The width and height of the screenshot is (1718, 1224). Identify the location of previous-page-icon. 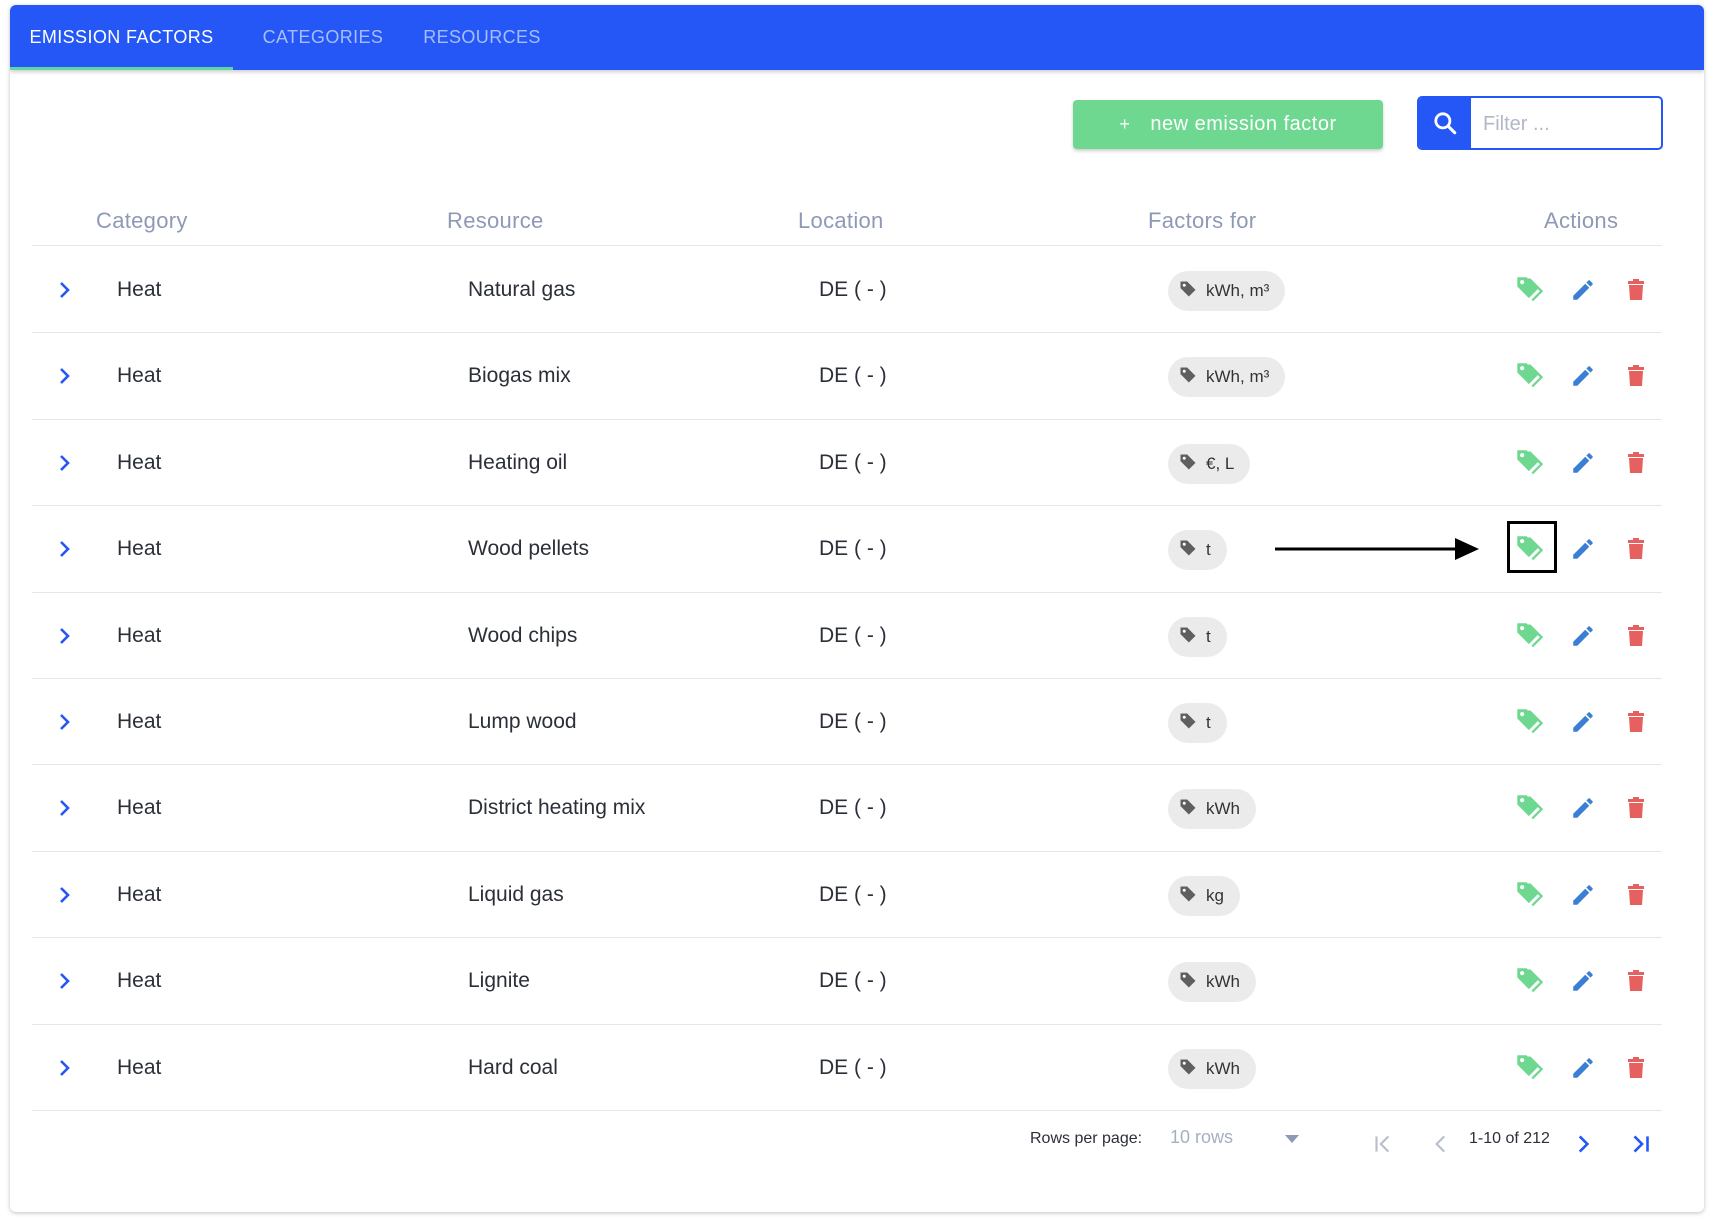
(1441, 1144).